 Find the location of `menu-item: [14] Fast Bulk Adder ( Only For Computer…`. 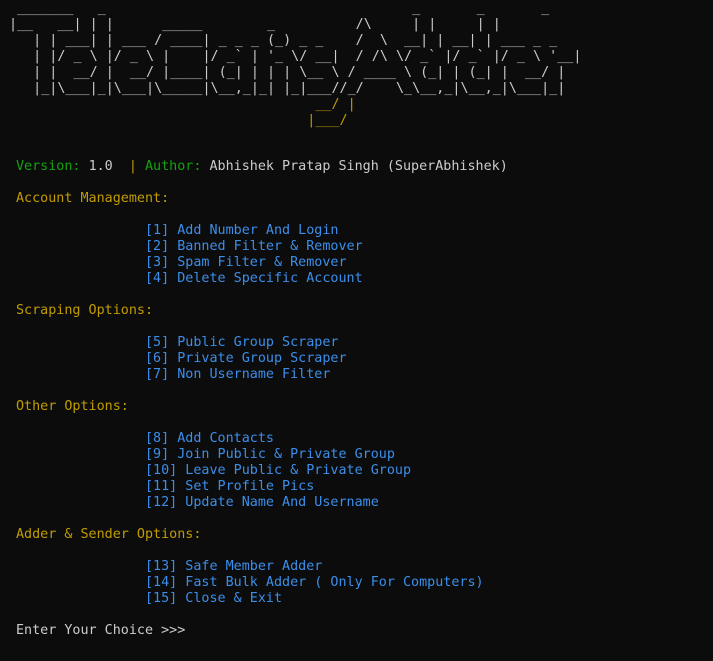

menu-item: [14] Fast Bulk Adder ( Only For Computer… is located at coordinates (314, 582).